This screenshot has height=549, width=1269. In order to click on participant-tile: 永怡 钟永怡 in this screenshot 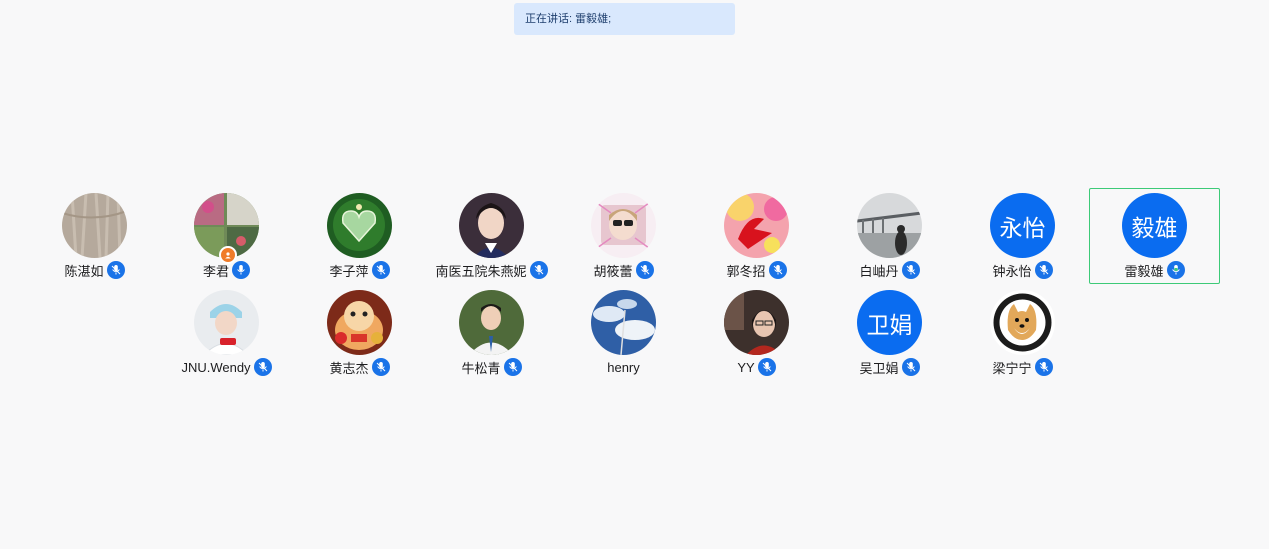, I will do `click(1022, 236)`.